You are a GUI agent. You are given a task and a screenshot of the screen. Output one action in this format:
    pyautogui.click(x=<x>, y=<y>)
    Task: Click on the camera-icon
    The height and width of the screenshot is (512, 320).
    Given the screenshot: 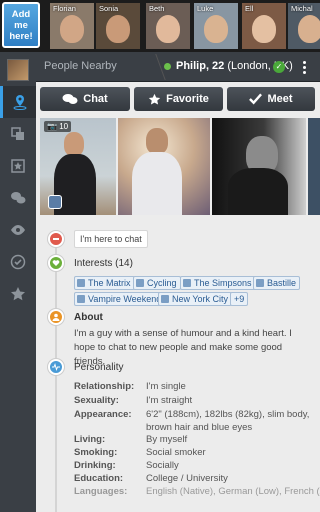 What is the action you would take?
    pyautogui.click(x=55, y=202)
    